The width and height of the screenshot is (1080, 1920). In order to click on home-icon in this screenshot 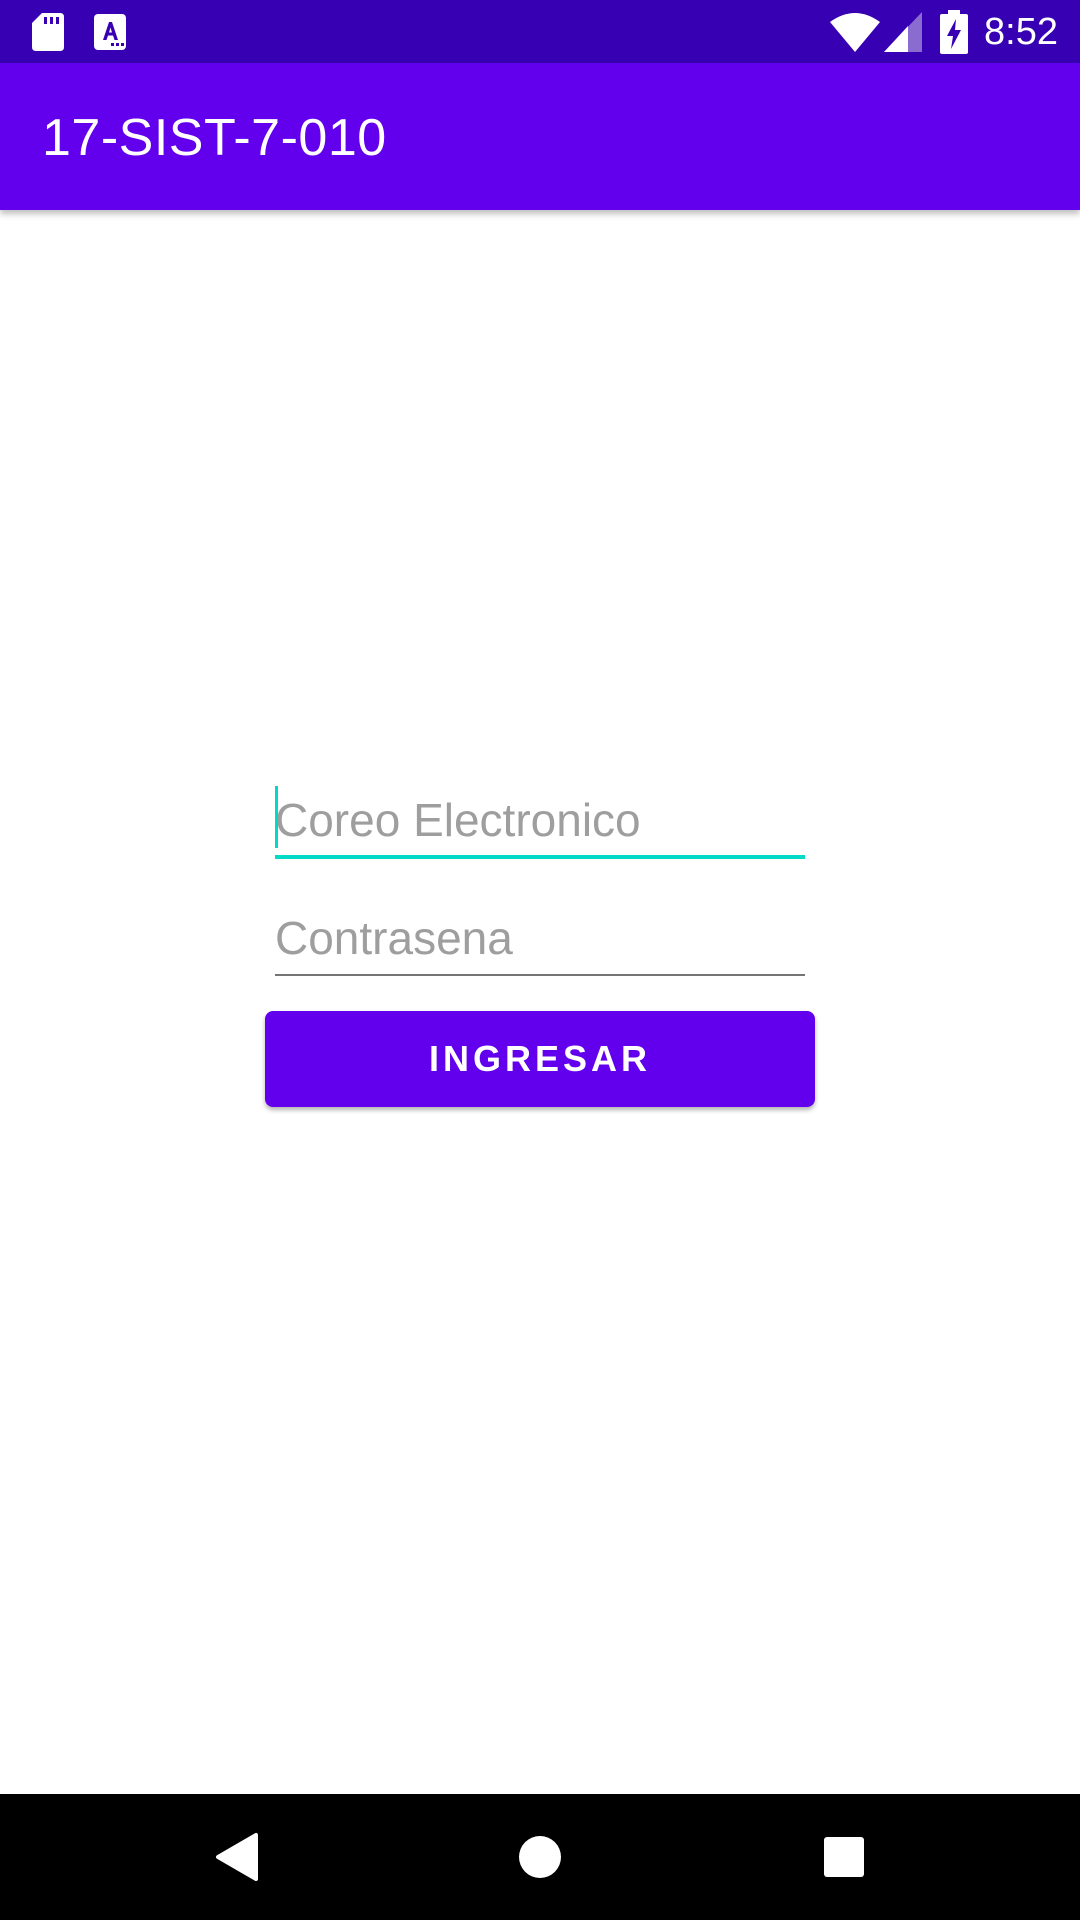, I will do `click(540, 1857)`.